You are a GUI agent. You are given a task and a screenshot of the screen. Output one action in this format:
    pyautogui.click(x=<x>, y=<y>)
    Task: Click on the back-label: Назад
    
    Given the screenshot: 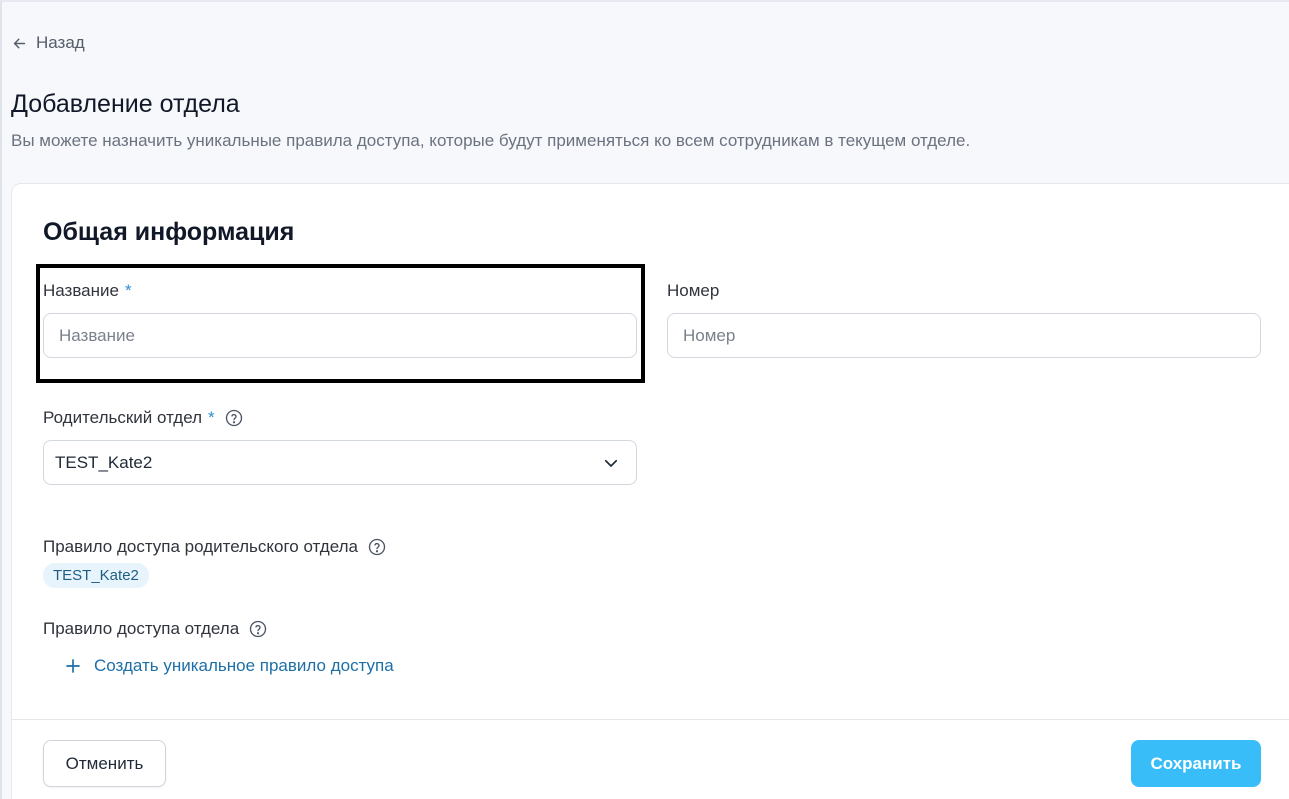 What is the action you would take?
    pyautogui.click(x=60, y=42)
    